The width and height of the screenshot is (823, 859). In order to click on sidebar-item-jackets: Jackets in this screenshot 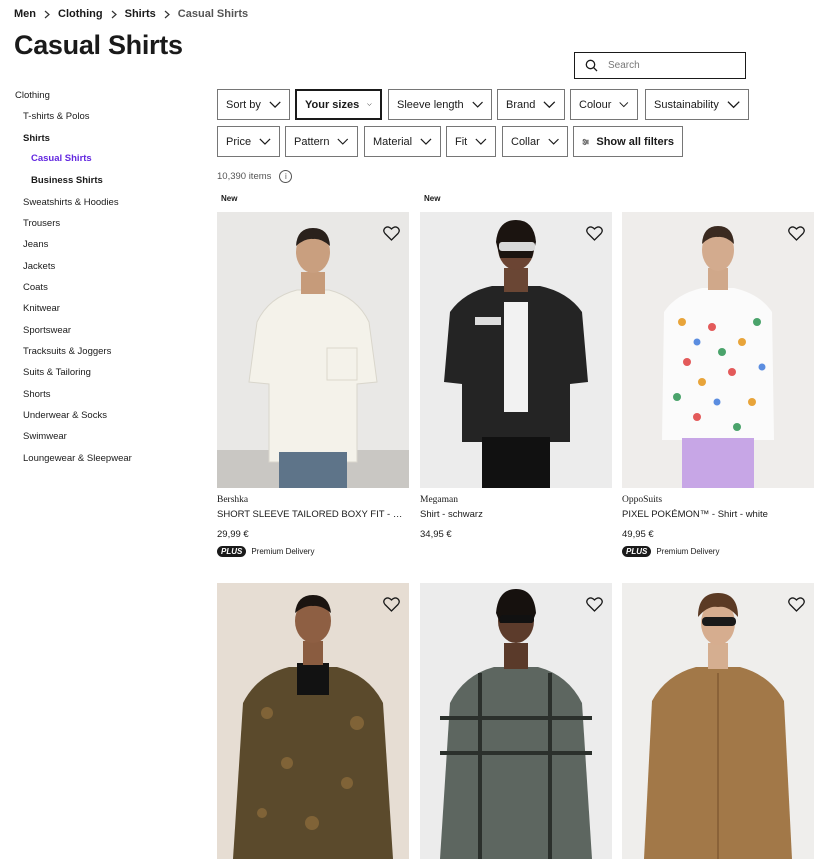, I will do `click(39, 266)`.